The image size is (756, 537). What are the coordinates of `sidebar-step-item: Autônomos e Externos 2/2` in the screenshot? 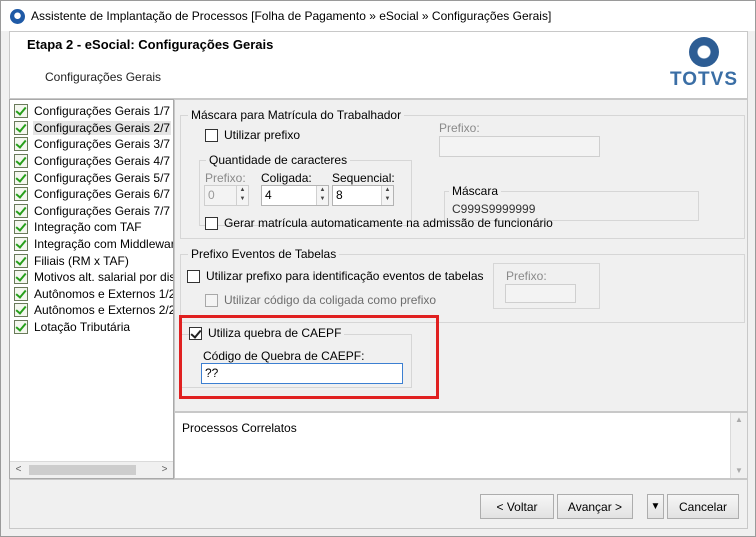 It's located at (94, 310).